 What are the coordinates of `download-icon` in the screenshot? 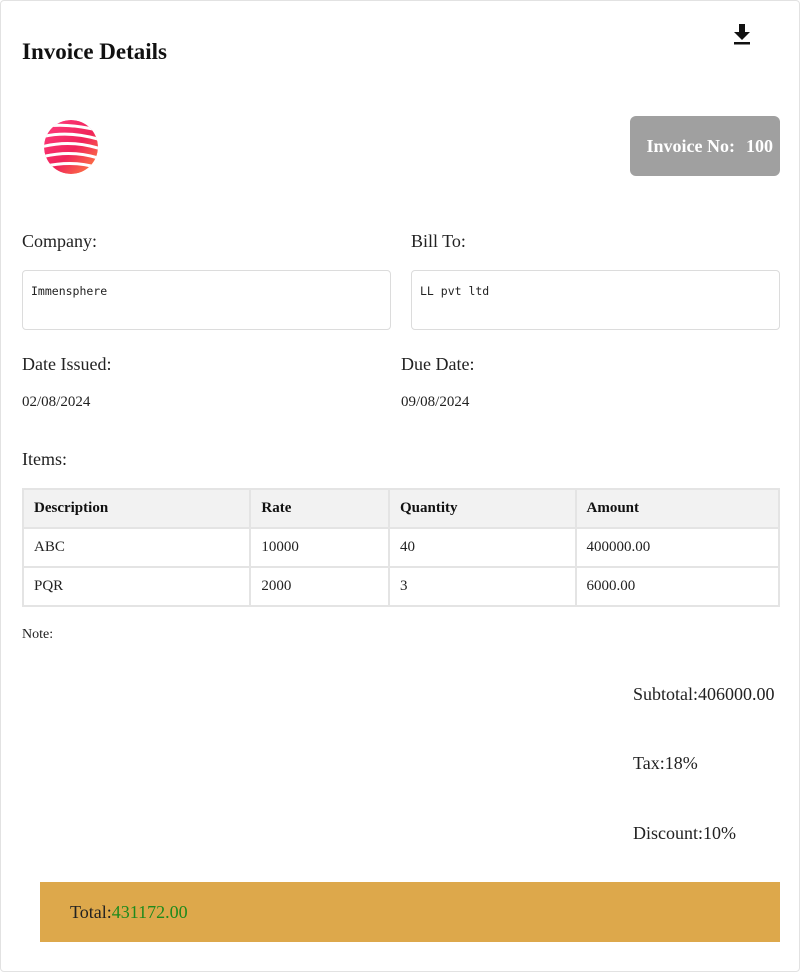 It's located at (742, 34).